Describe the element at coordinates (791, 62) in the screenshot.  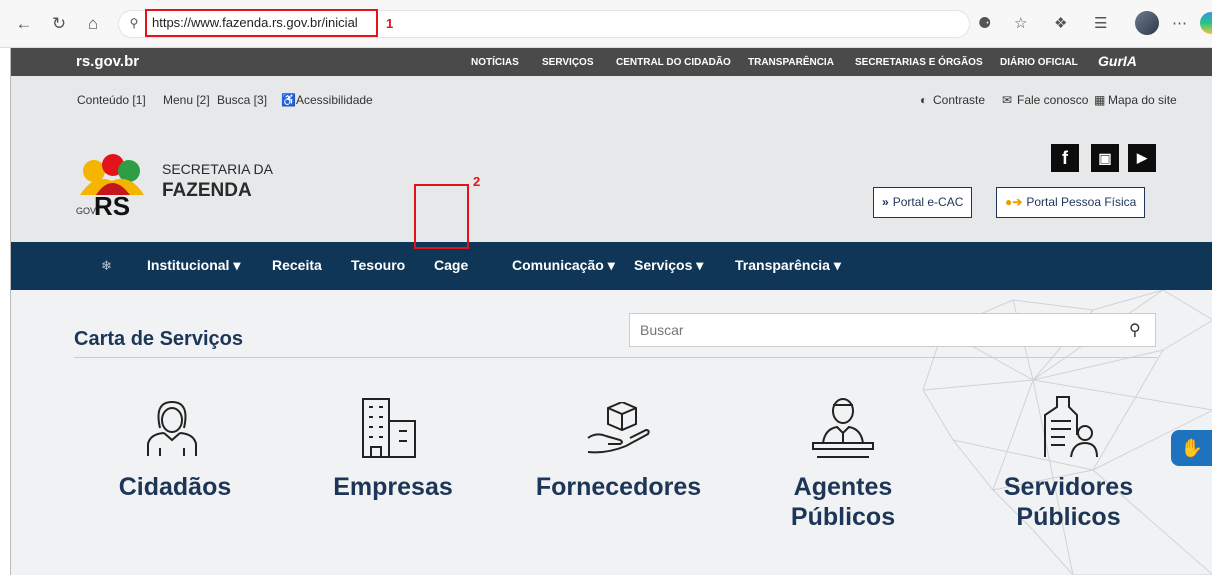
I see `topbar-link-transparencia: TRANSPARÊNCIA` at that location.